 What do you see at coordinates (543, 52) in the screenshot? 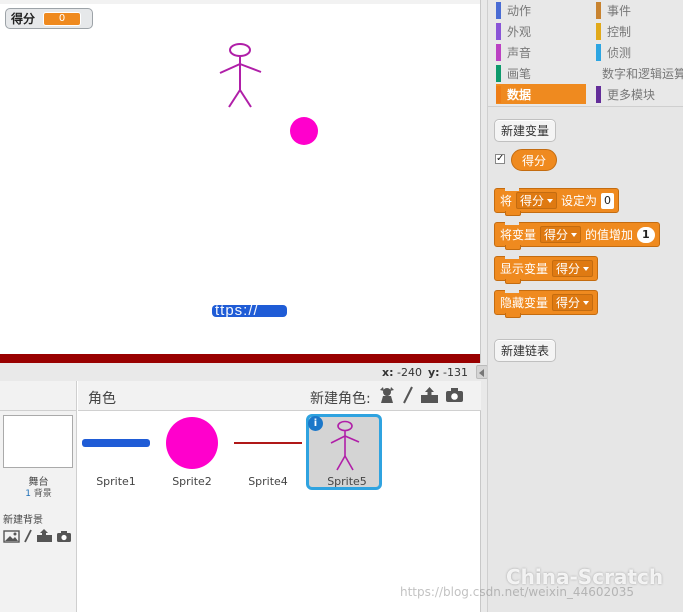
I see `category-sound: 声音` at bounding box center [543, 52].